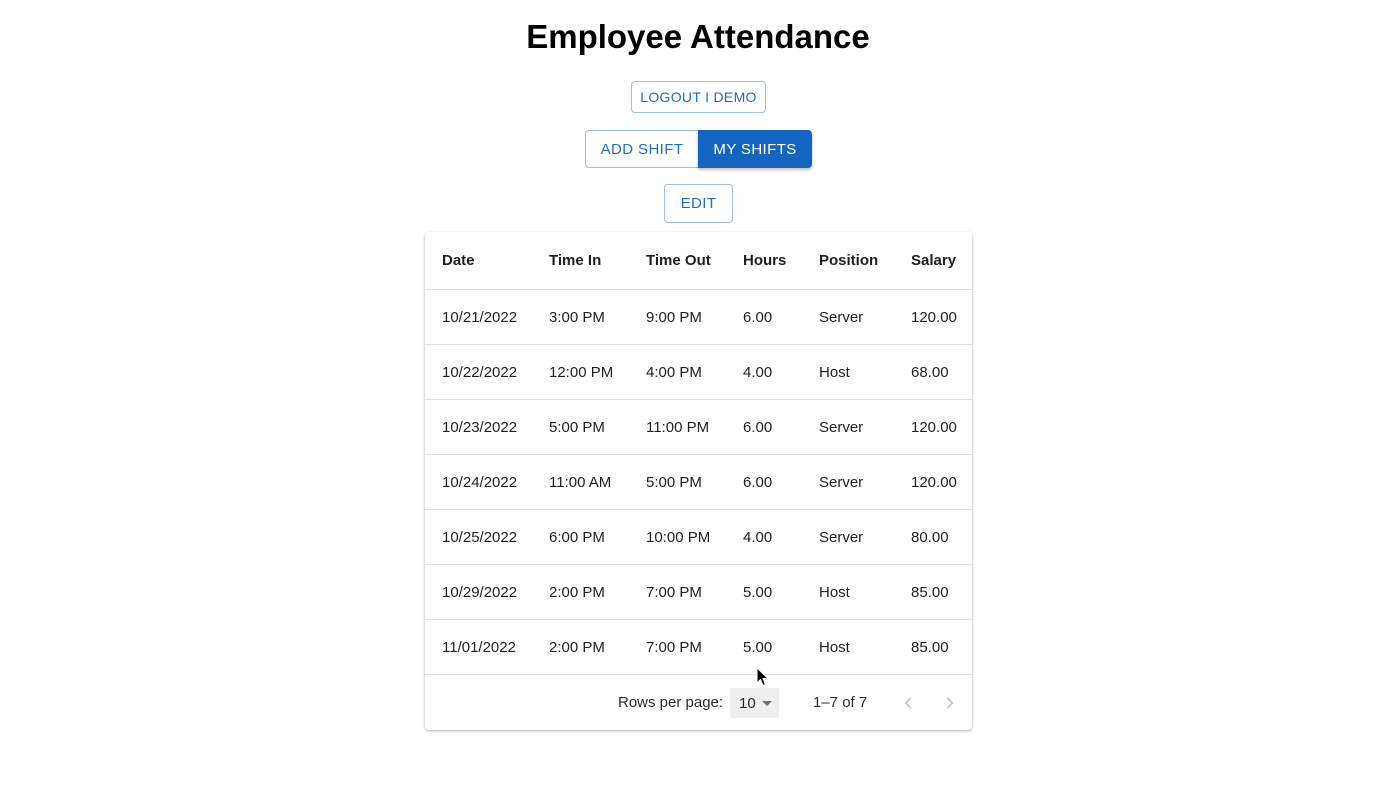 The height and width of the screenshot is (795, 1396). What do you see at coordinates (840, 702) in the screenshot?
I see `pagination-range: 1–7 of 7` at bounding box center [840, 702].